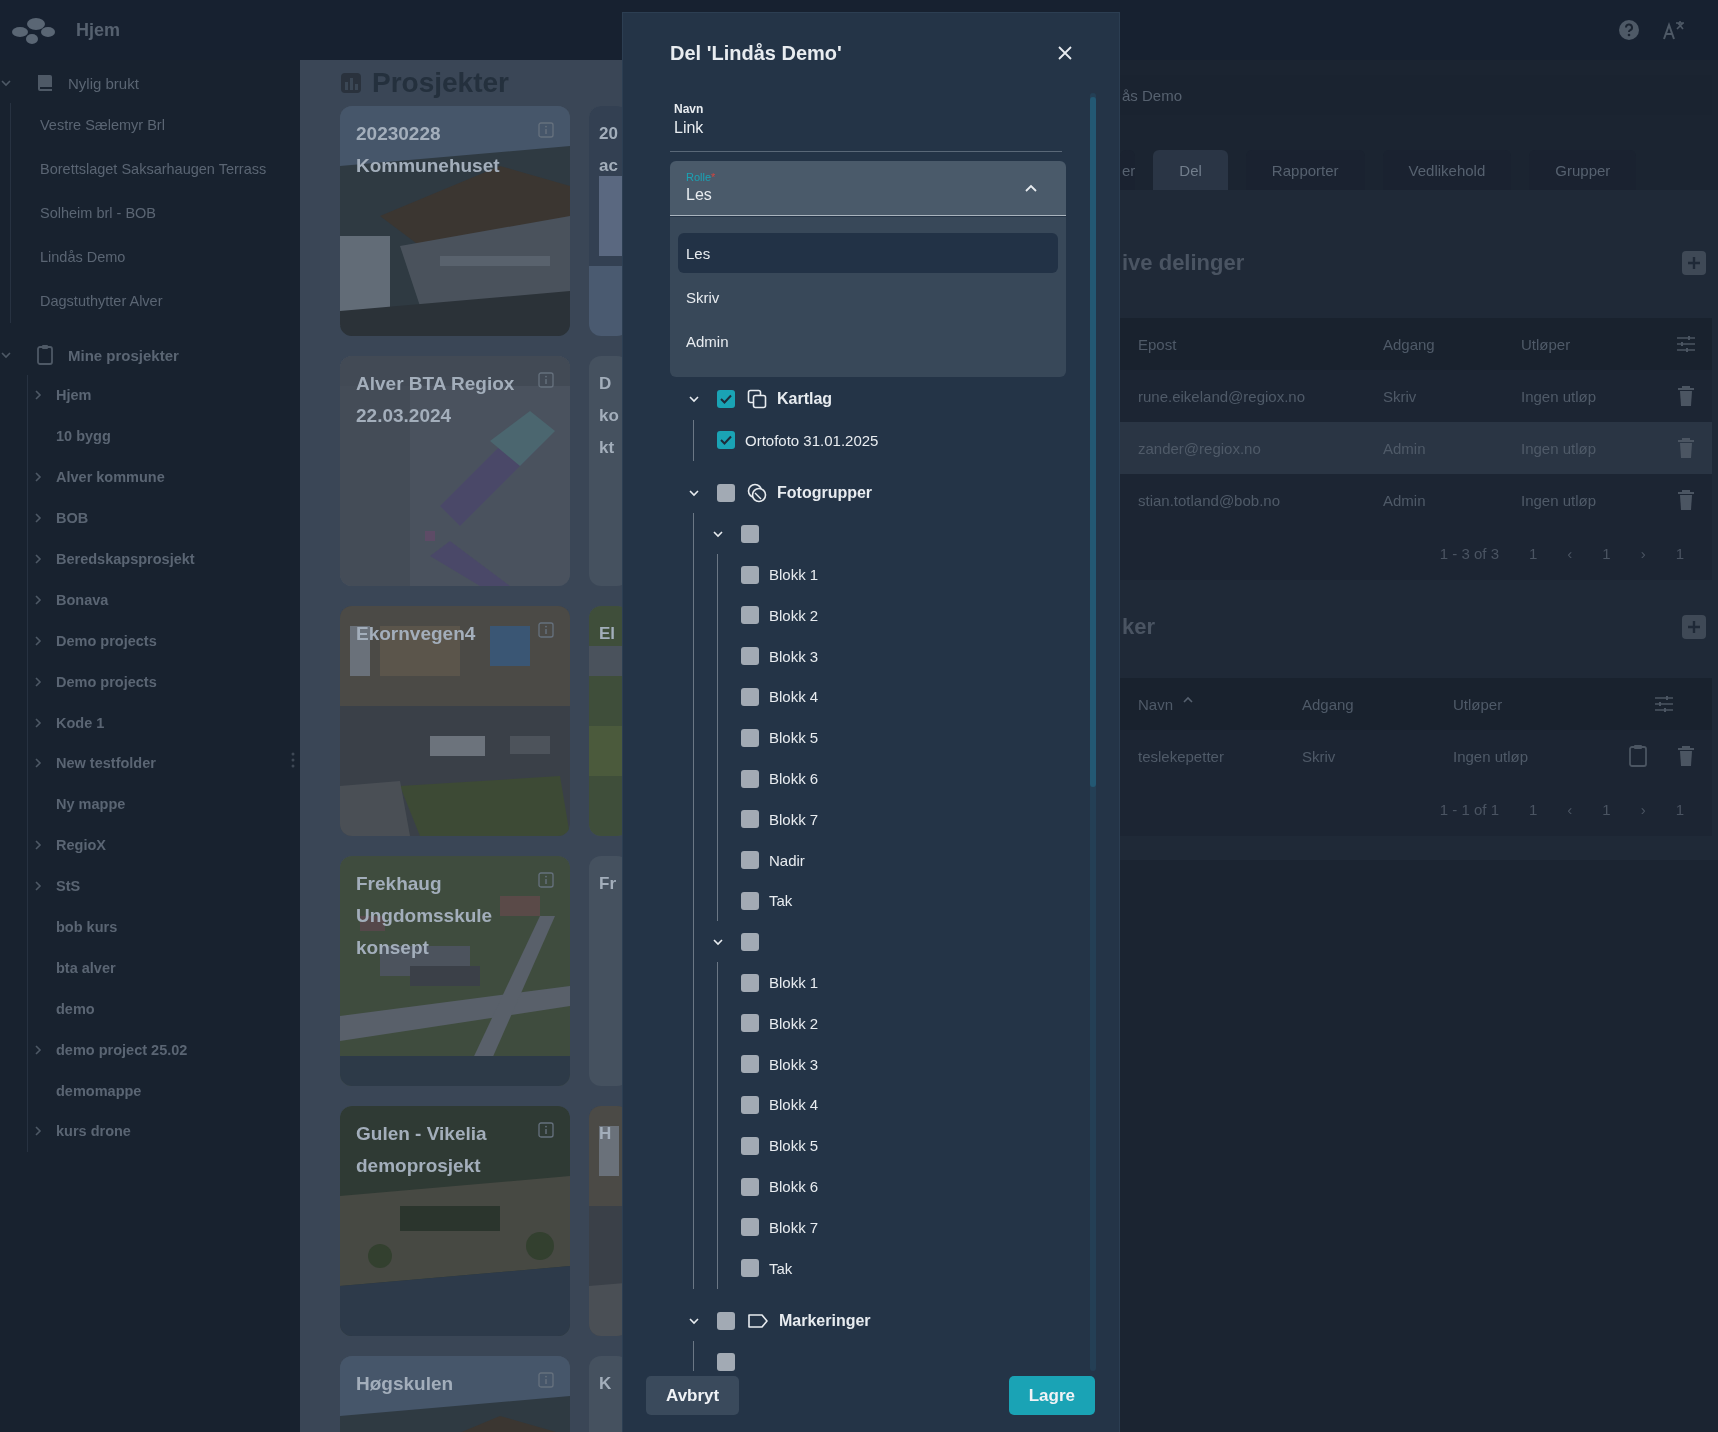 This screenshot has height=1432, width=1718. I want to click on breadcrumb: ås Demo, so click(1151, 95).